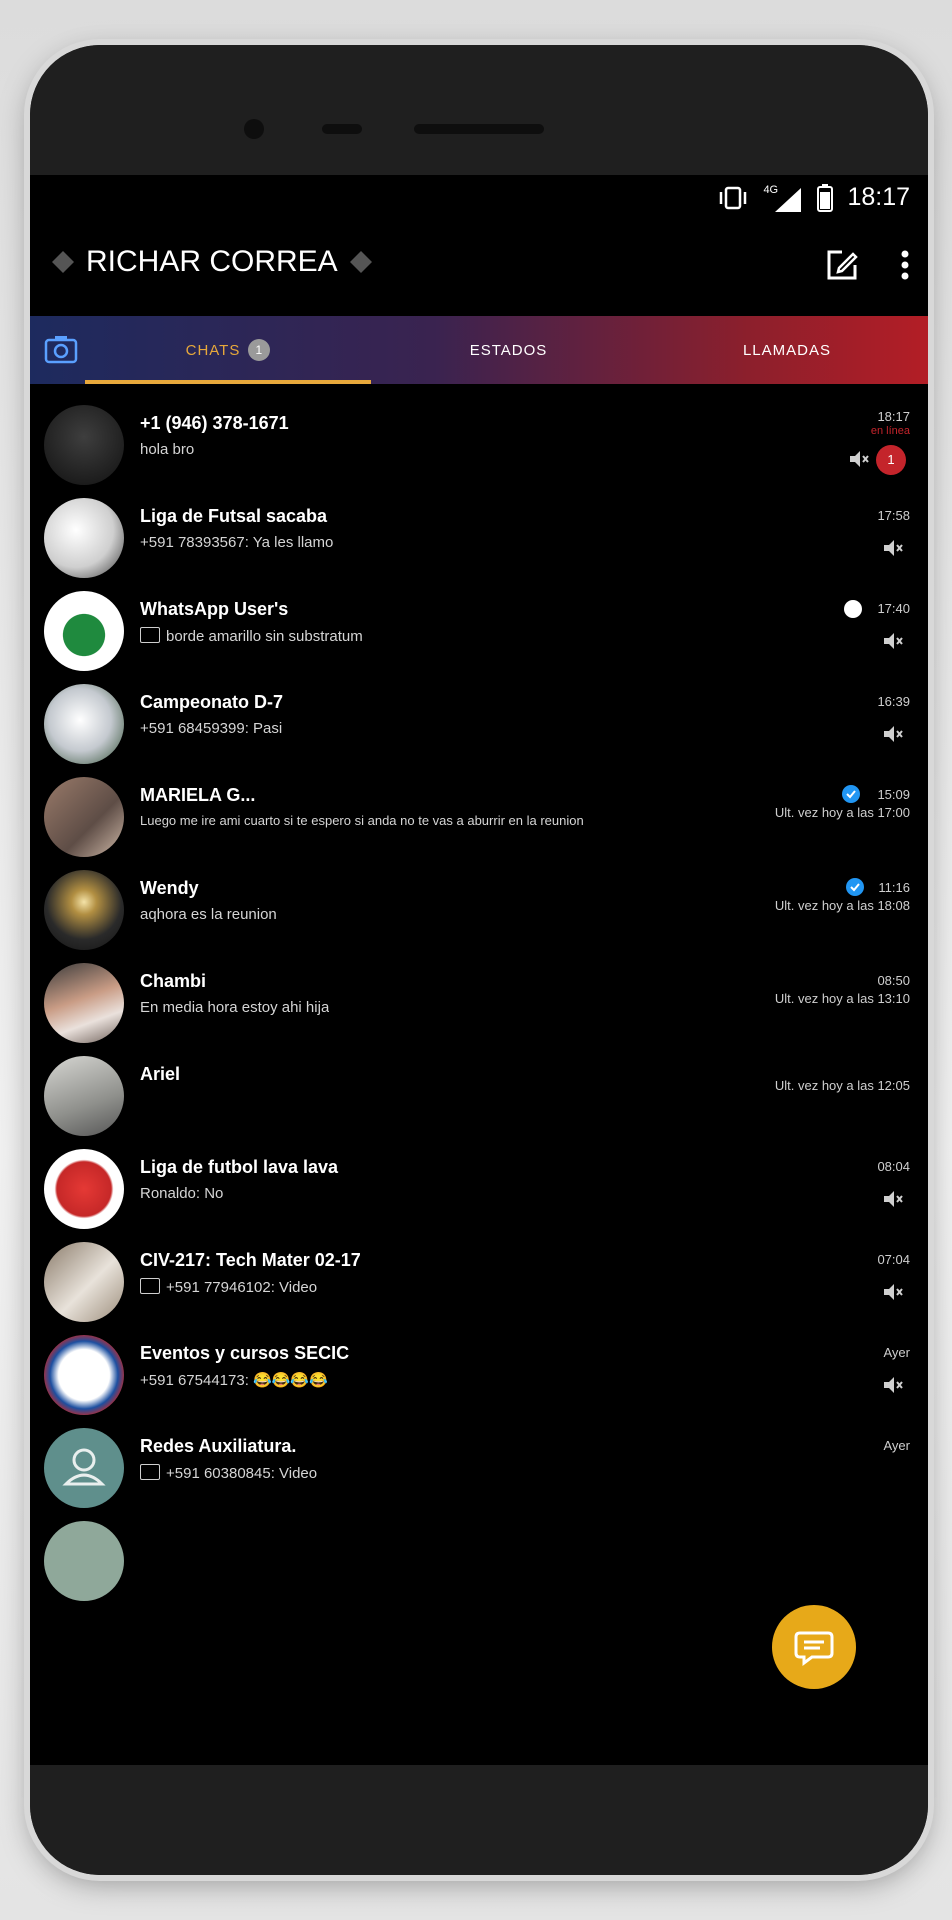 The image size is (952, 1920). Describe the element at coordinates (479, 201) in the screenshot. I see `status-bar: 4G 18:17` at that location.